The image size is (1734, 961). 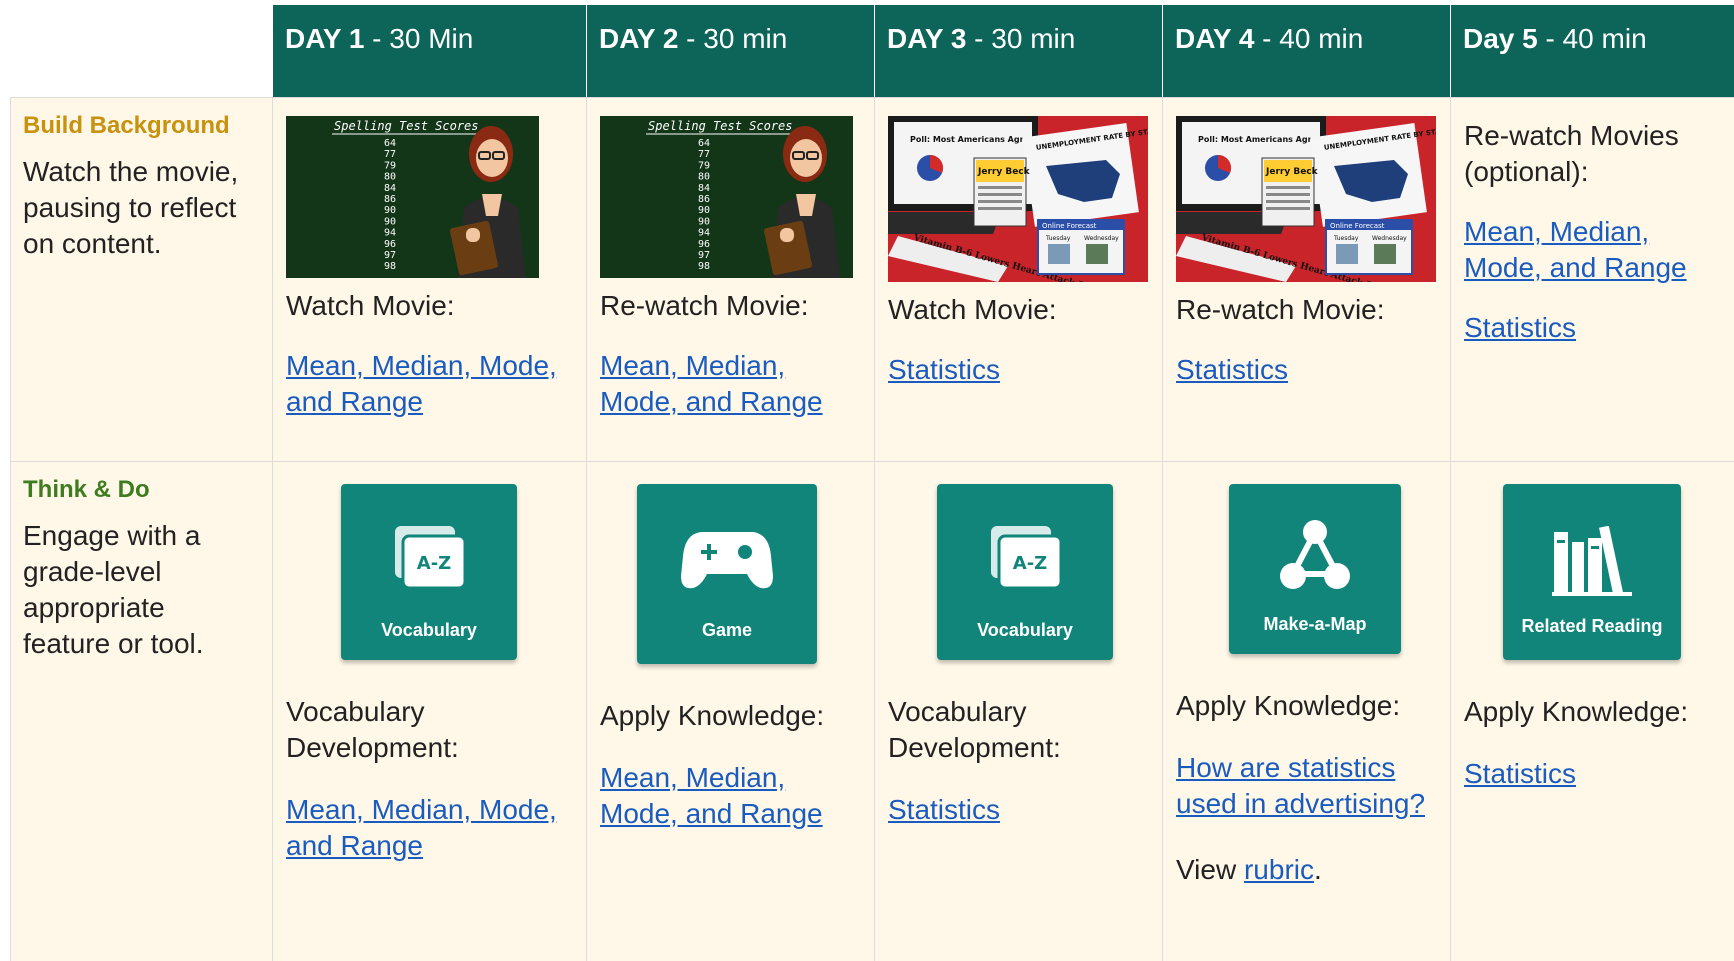 I want to click on day-5-duration: - 40 min, so click(x=1592, y=38).